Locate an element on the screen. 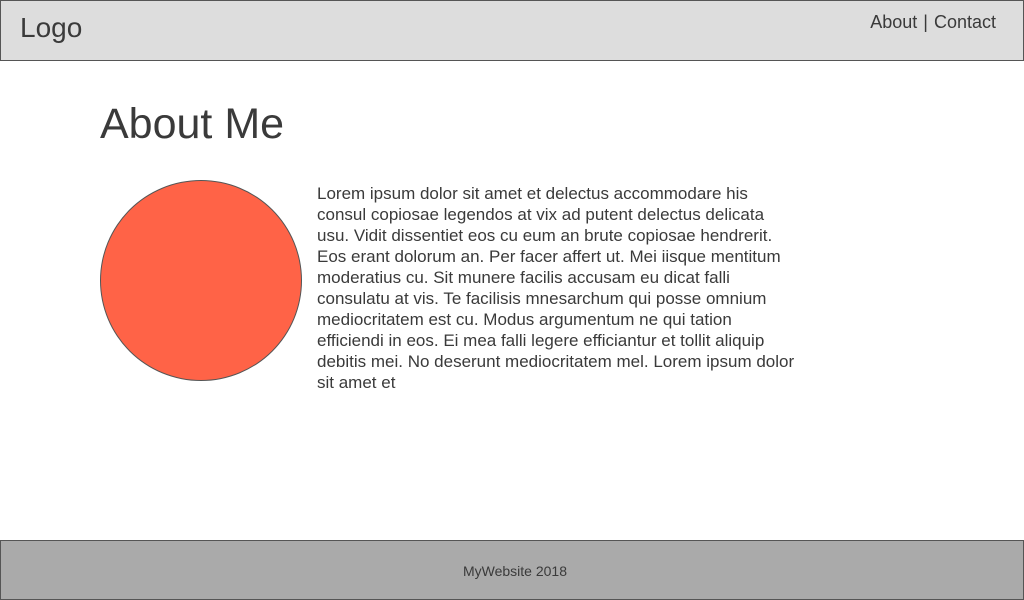 Image resolution: width=1024 pixels, height=600 pixels. footer-text: MyWebsite 2018 is located at coordinates (514, 571).